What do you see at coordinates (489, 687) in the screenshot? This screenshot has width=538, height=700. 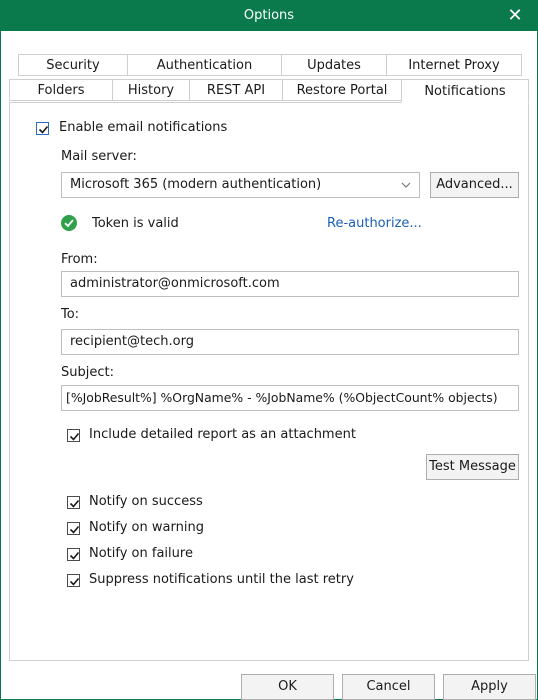 I see `apply-button: Apply` at bounding box center [489, 687].